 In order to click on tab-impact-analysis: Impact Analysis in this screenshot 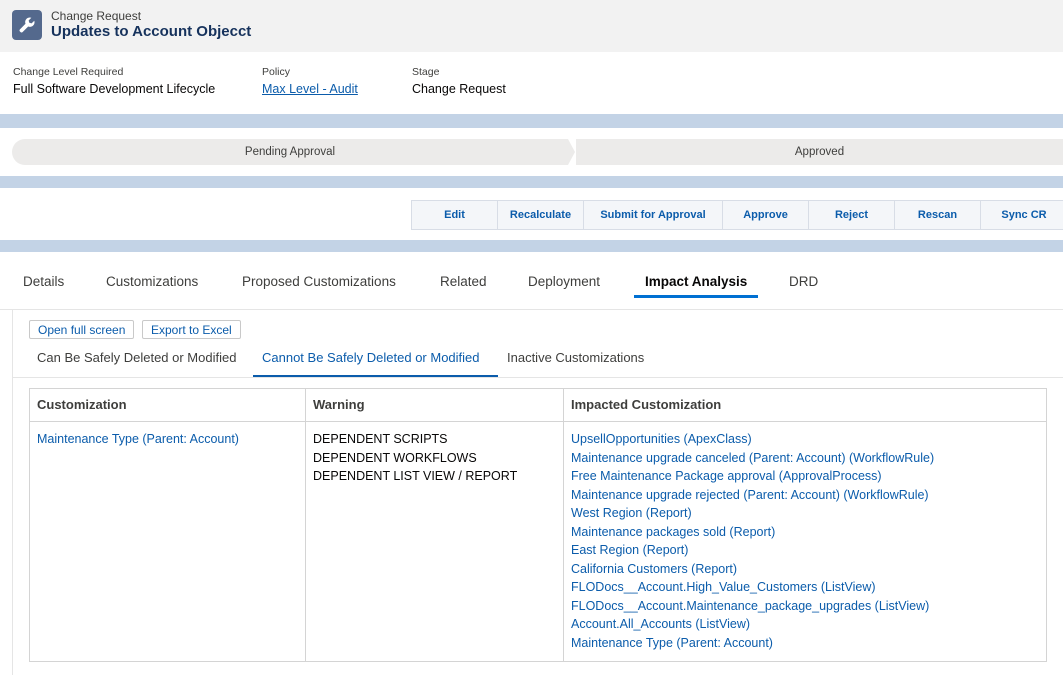, I will do `click(696, 281)`.